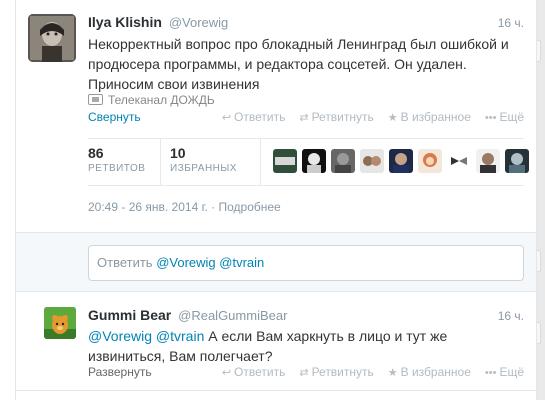 This screenshot has height=400, width=545. I want to click on reply-mentions: @Vorewig @tvrain, so click(210, 262).